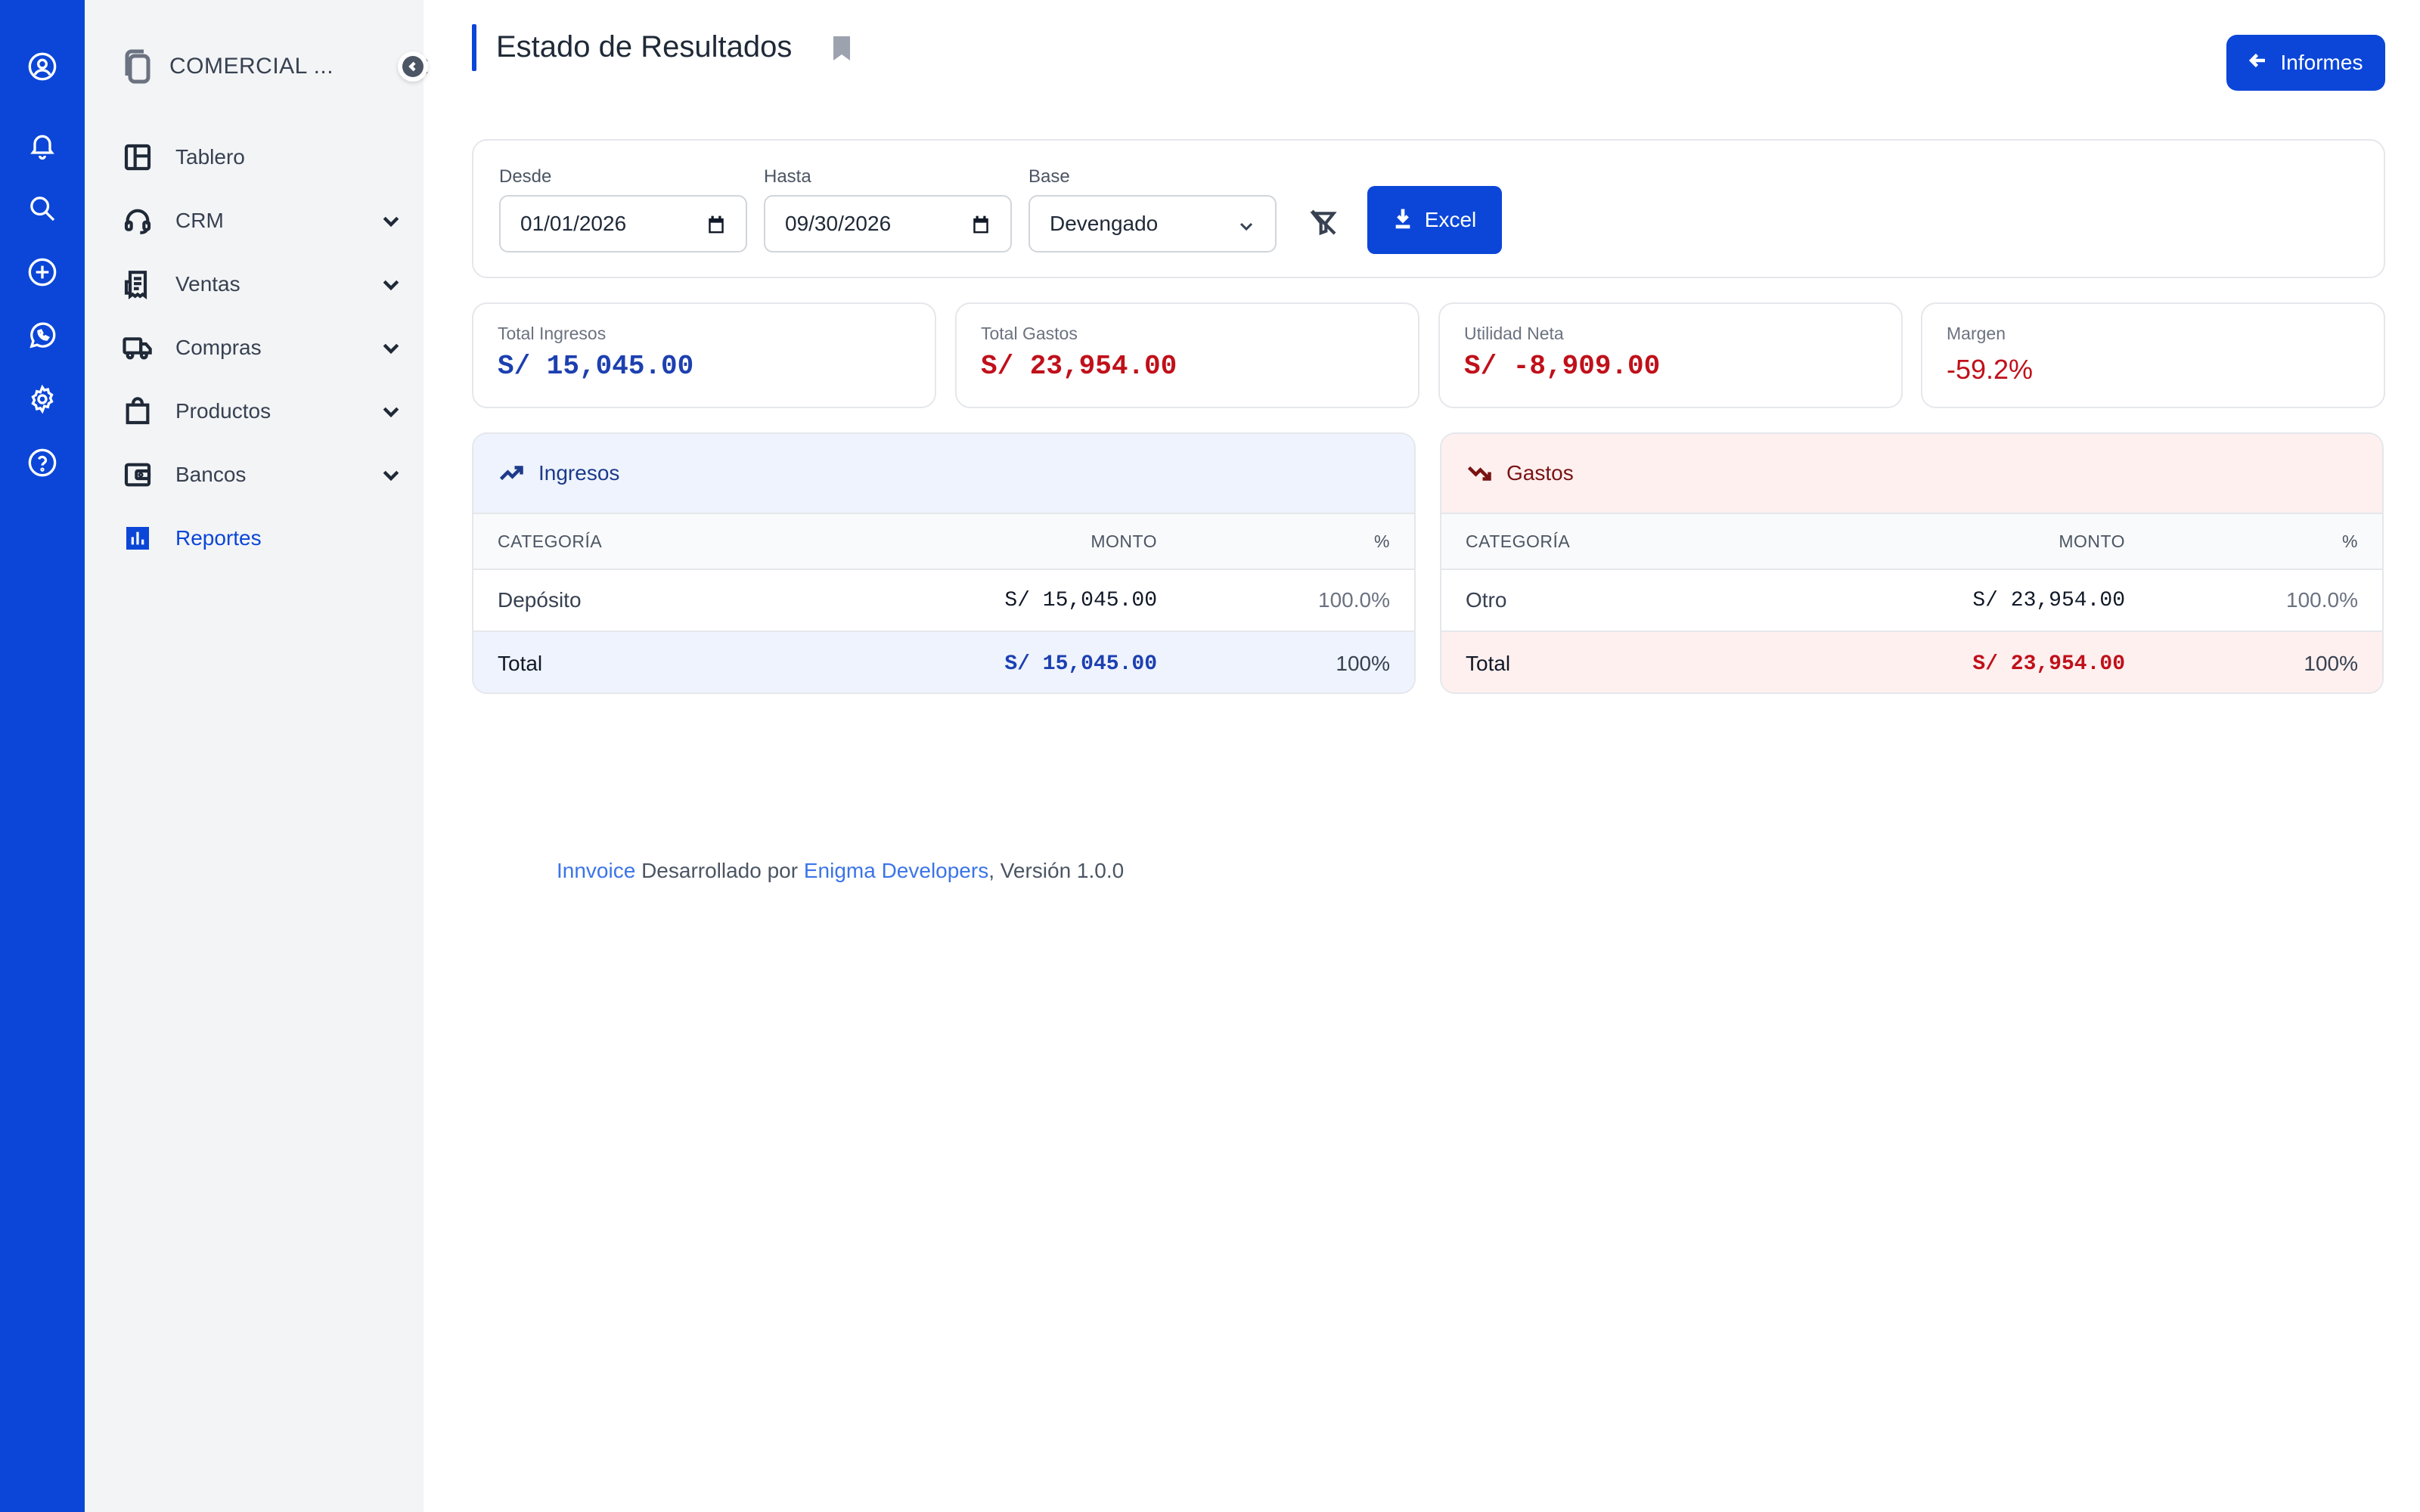  What do you see at coordinates (2256, 60) in the screenshot?
I see `arrow-left-icon` at bounding box center [2256, 60].